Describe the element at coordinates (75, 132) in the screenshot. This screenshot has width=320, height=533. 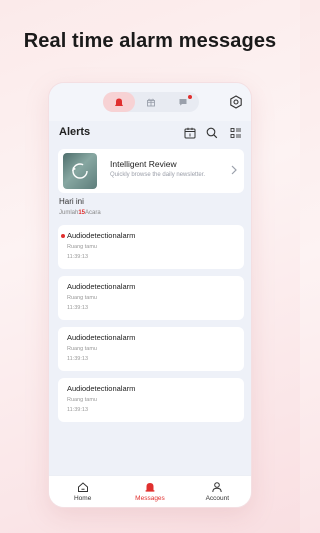
I see `page-title: Alerts` at that location.